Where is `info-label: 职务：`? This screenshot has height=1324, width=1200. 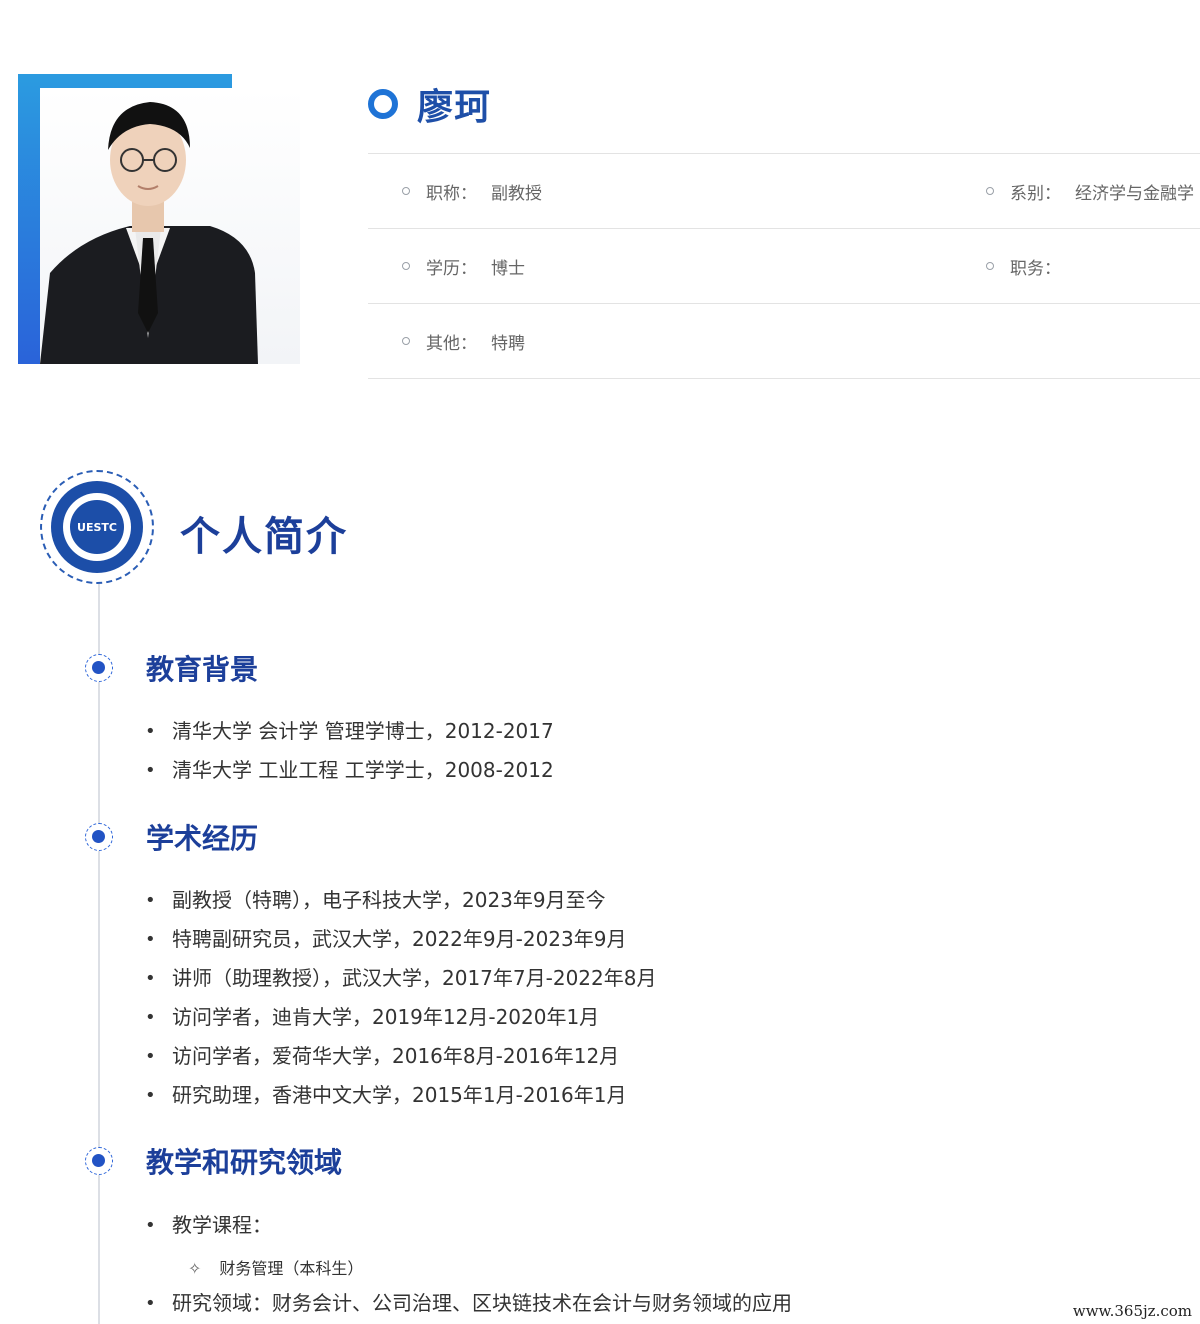 info-label: 职务： is located at coordinates (1035, 268).